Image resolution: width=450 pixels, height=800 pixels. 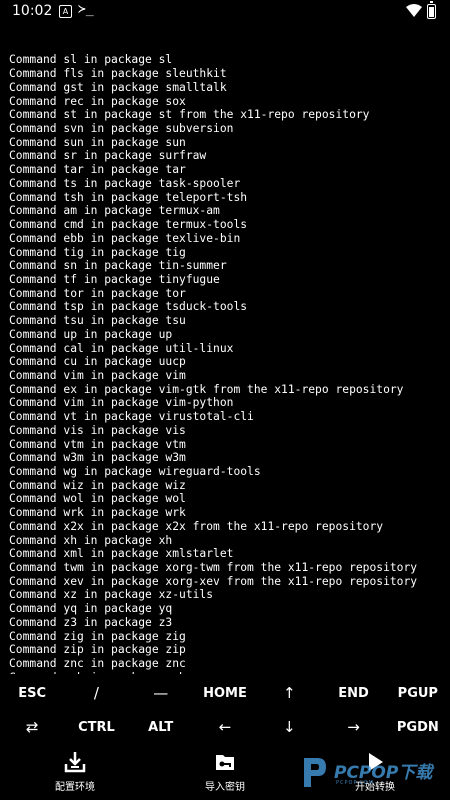 What do you see at coordinates (91, 609) in the screenshot?
I see `terminal-line: Command yq in package yq` at bounding box center [91, 609].